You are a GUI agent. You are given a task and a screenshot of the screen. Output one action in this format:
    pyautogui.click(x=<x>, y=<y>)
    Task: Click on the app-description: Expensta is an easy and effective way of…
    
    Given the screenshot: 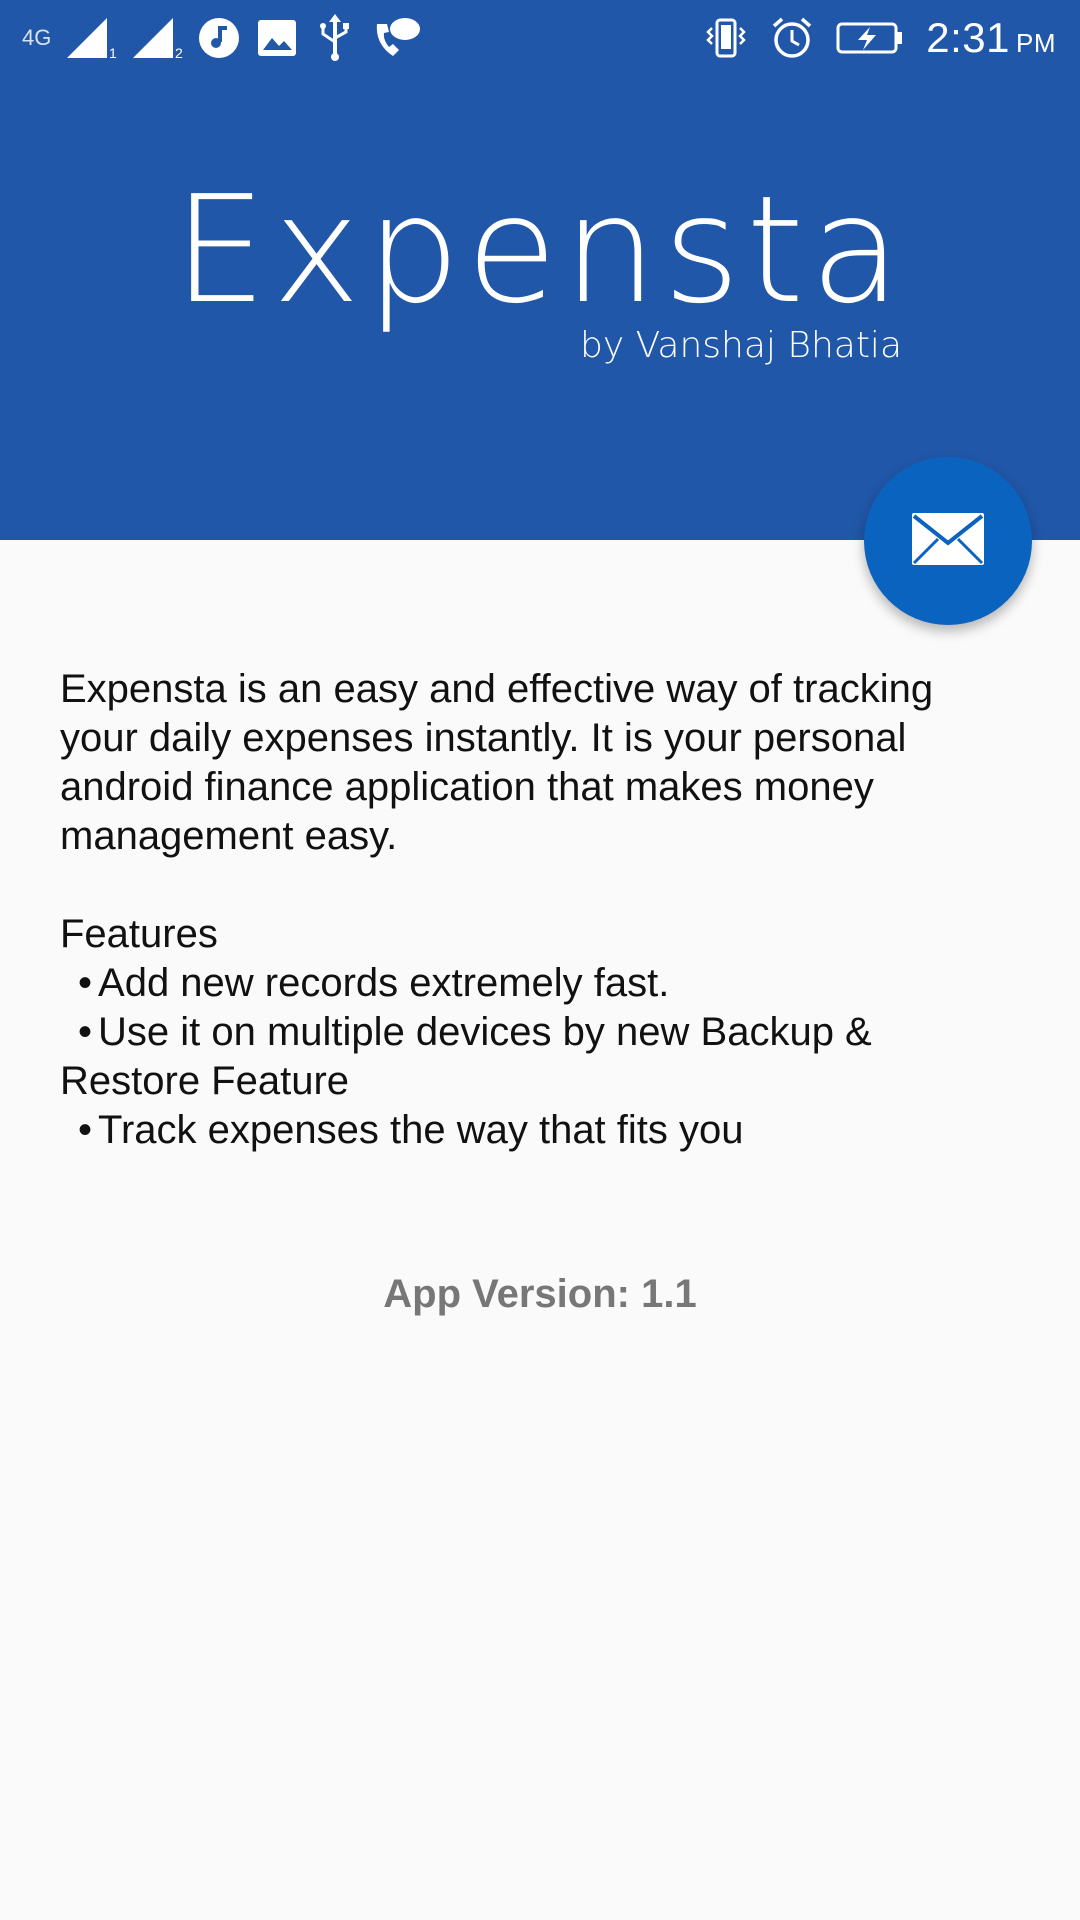 What is the action you would take?
    pyautogui.click(x=497, y=762)
    